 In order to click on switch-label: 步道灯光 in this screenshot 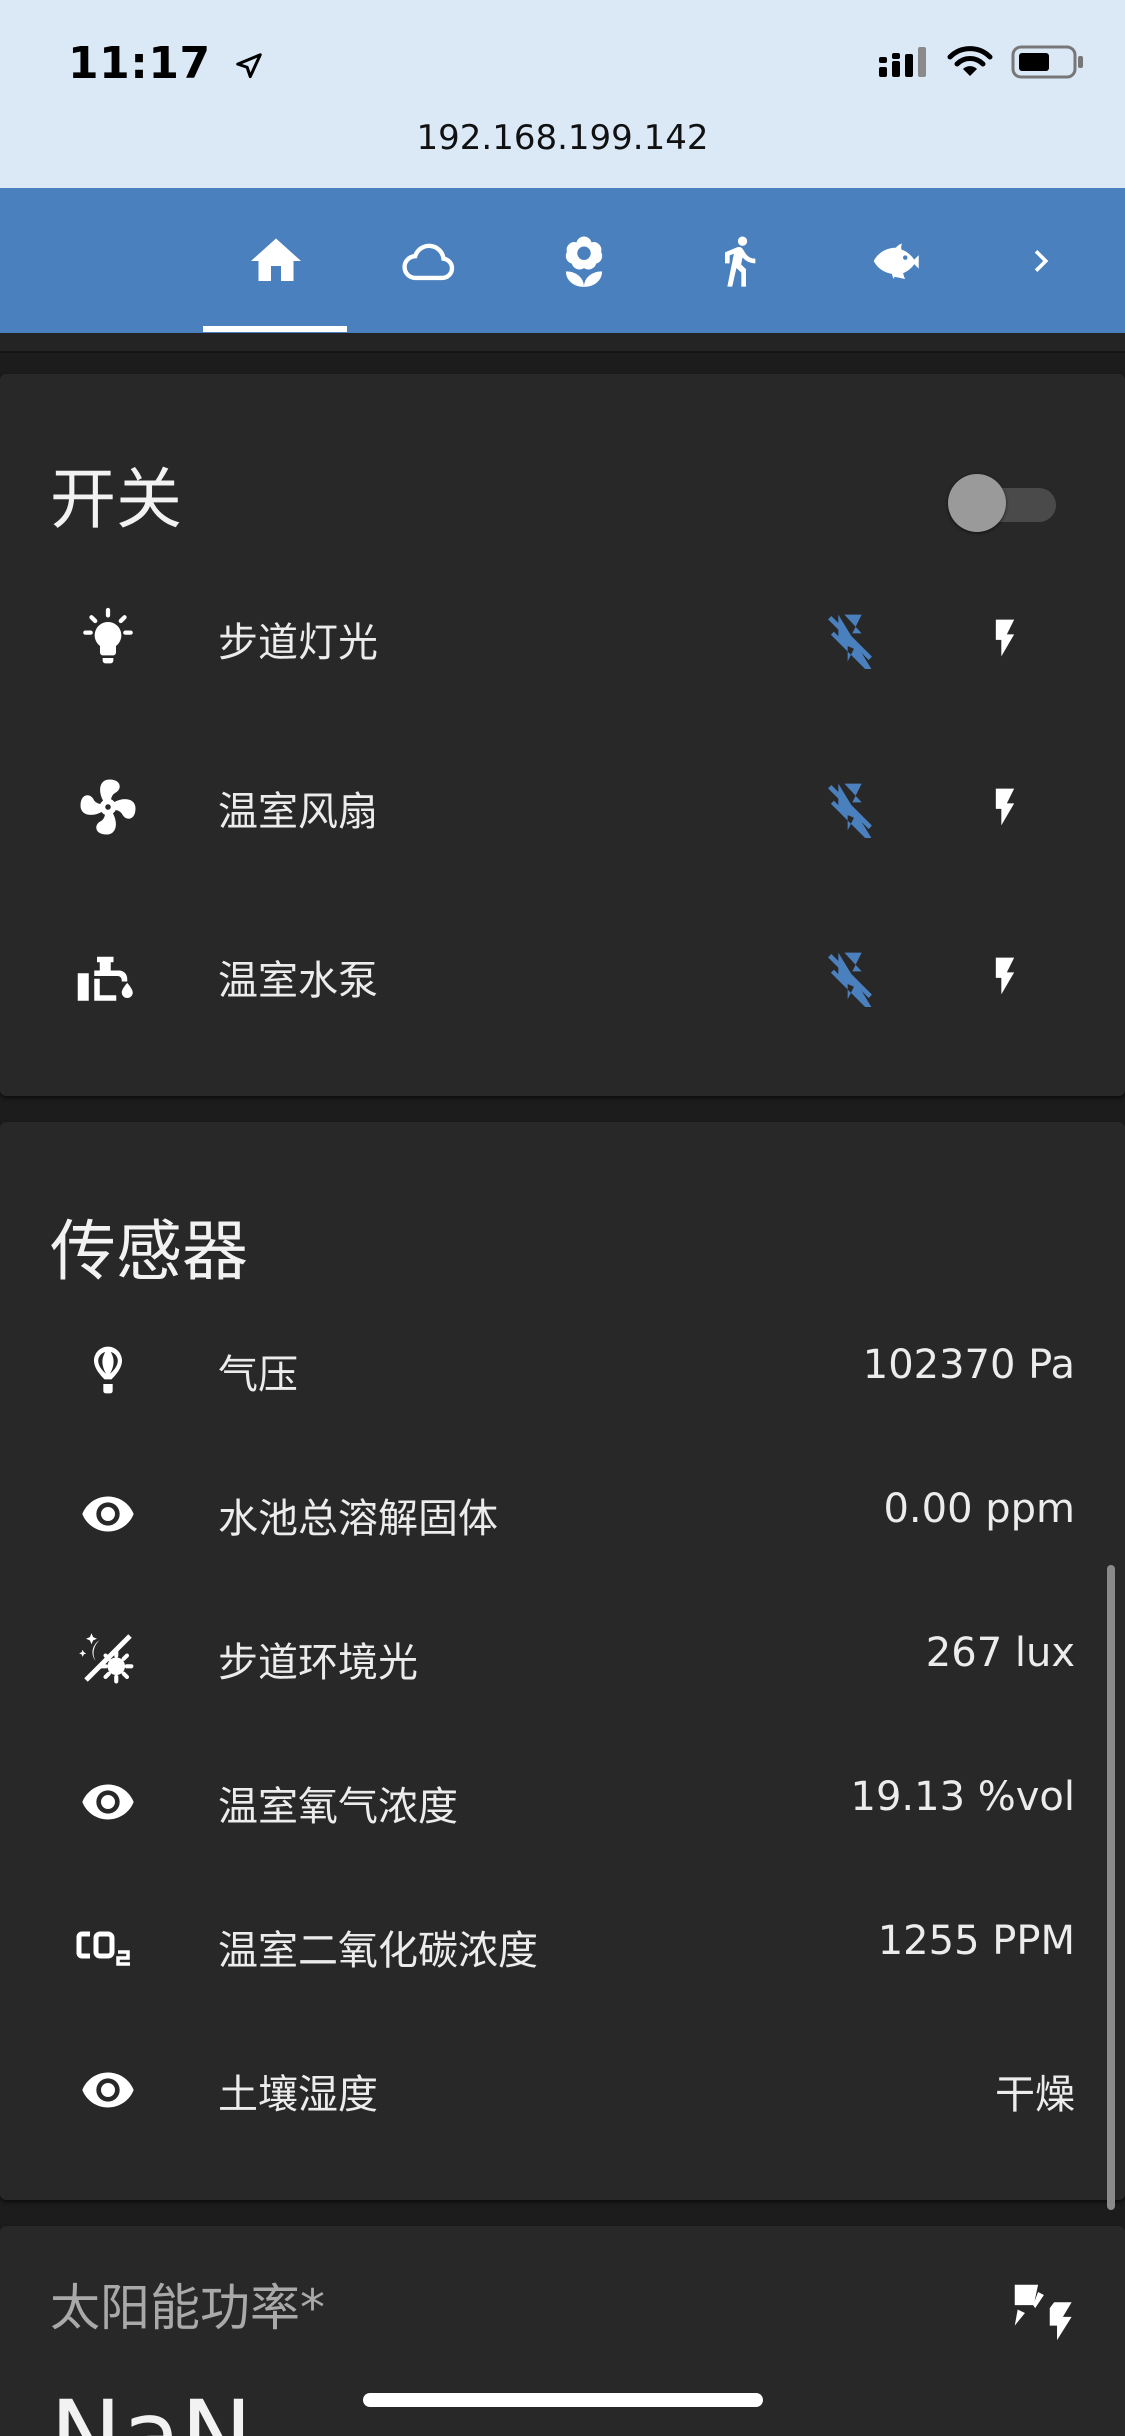, I will do `click(298, 643)`.